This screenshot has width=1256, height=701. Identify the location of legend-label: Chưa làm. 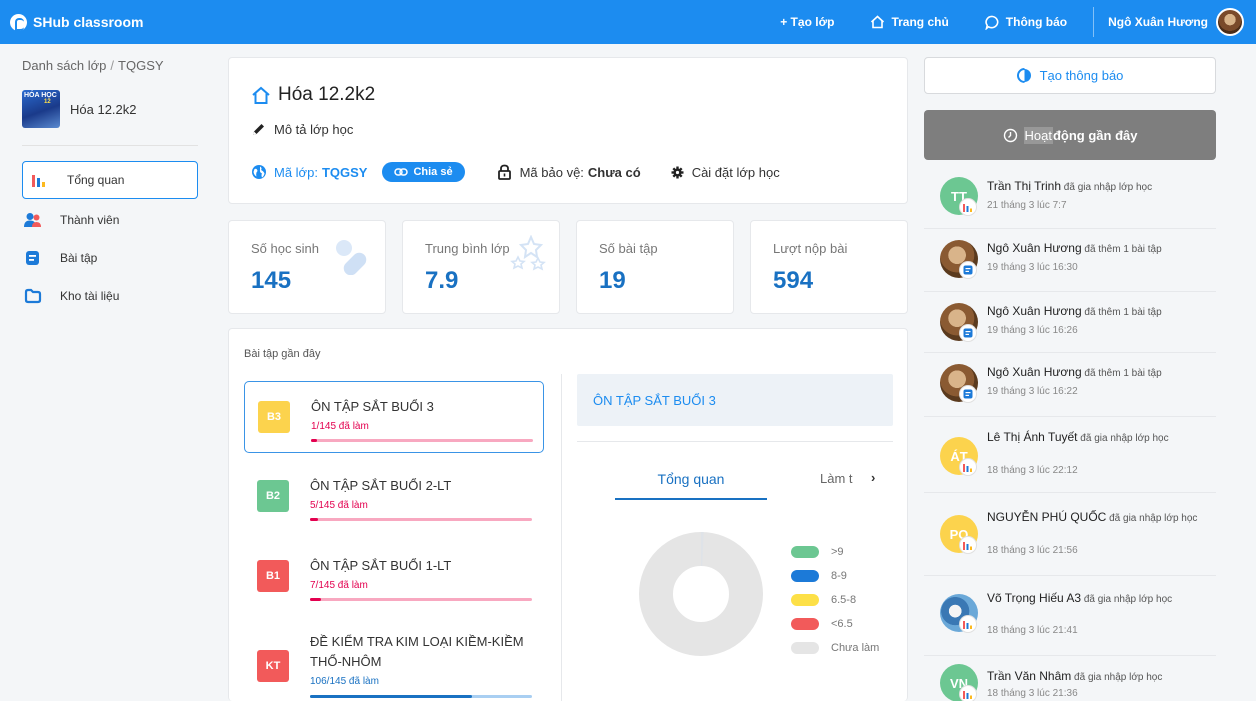
(855, 648).